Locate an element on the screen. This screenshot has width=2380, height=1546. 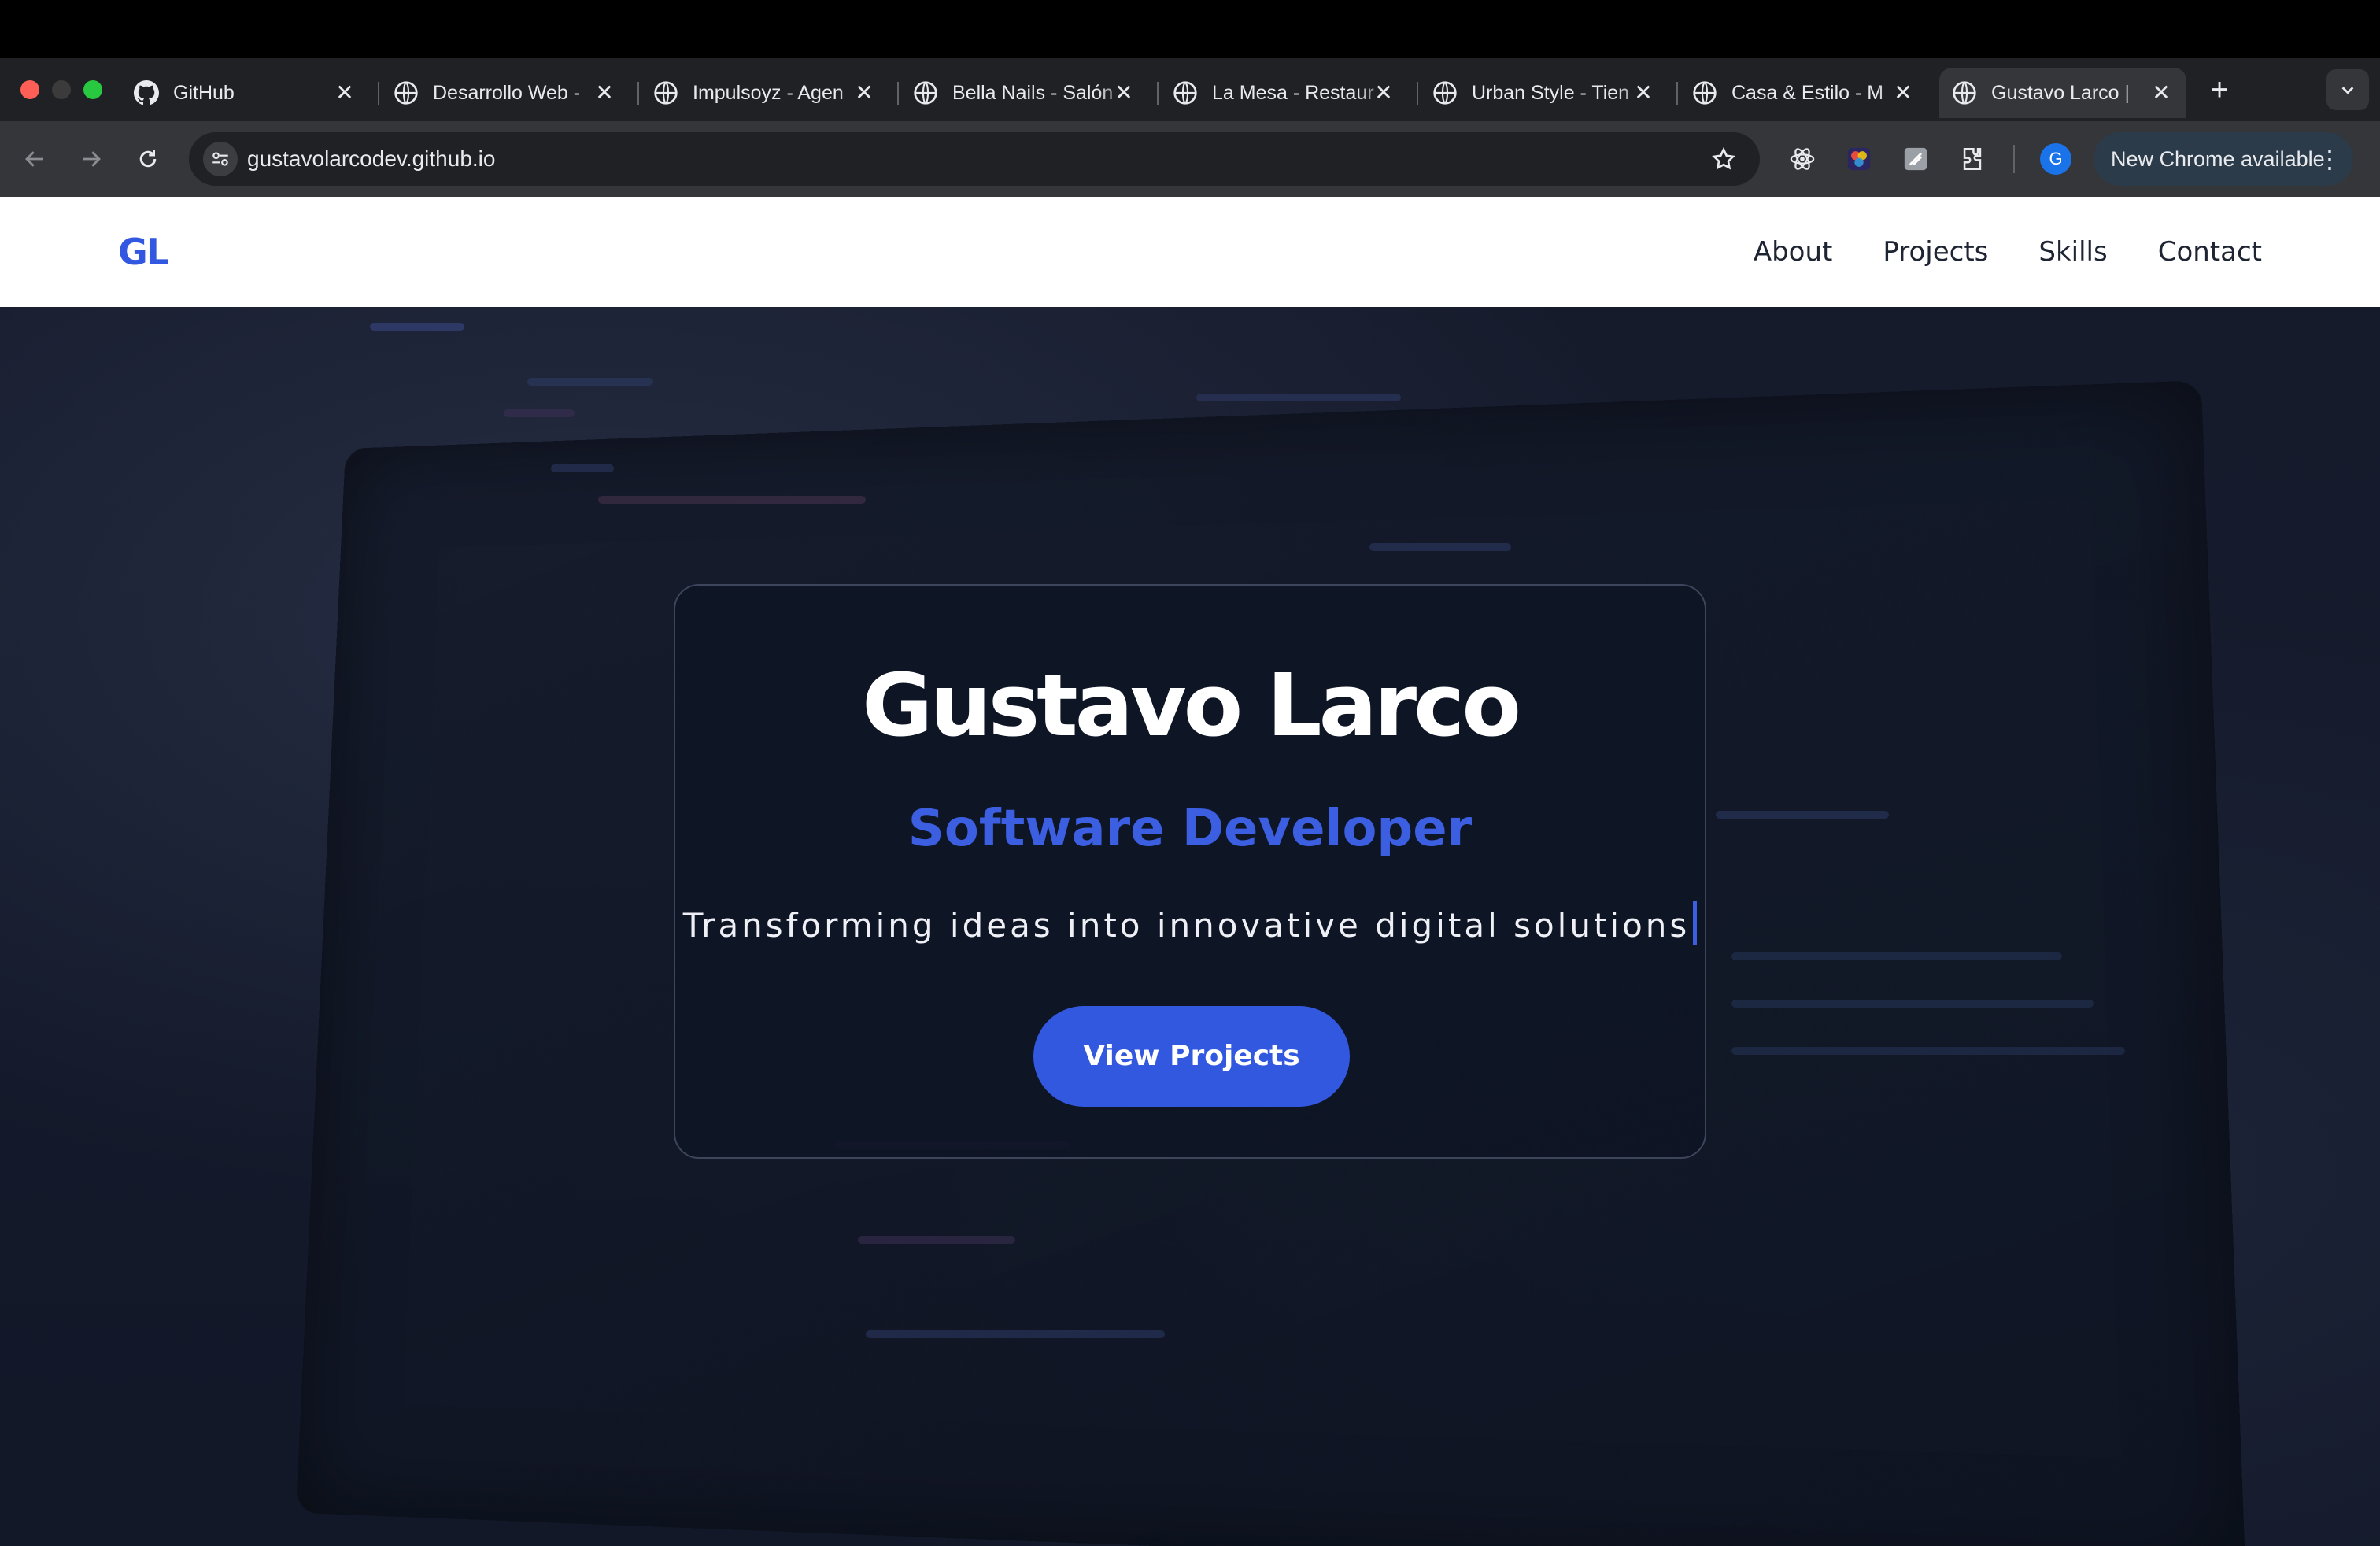
chrome-update-button: New Chrome available ⋮ is located at coordinates (2223, 159).